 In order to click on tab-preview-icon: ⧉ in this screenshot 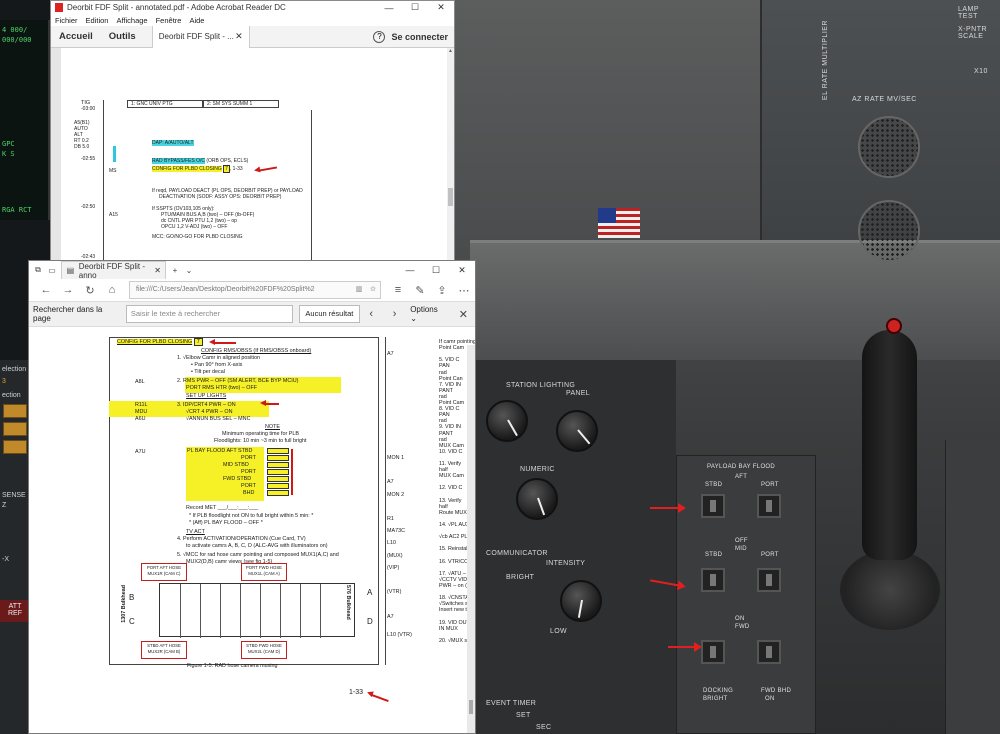, I will do `click(38, 270)`.